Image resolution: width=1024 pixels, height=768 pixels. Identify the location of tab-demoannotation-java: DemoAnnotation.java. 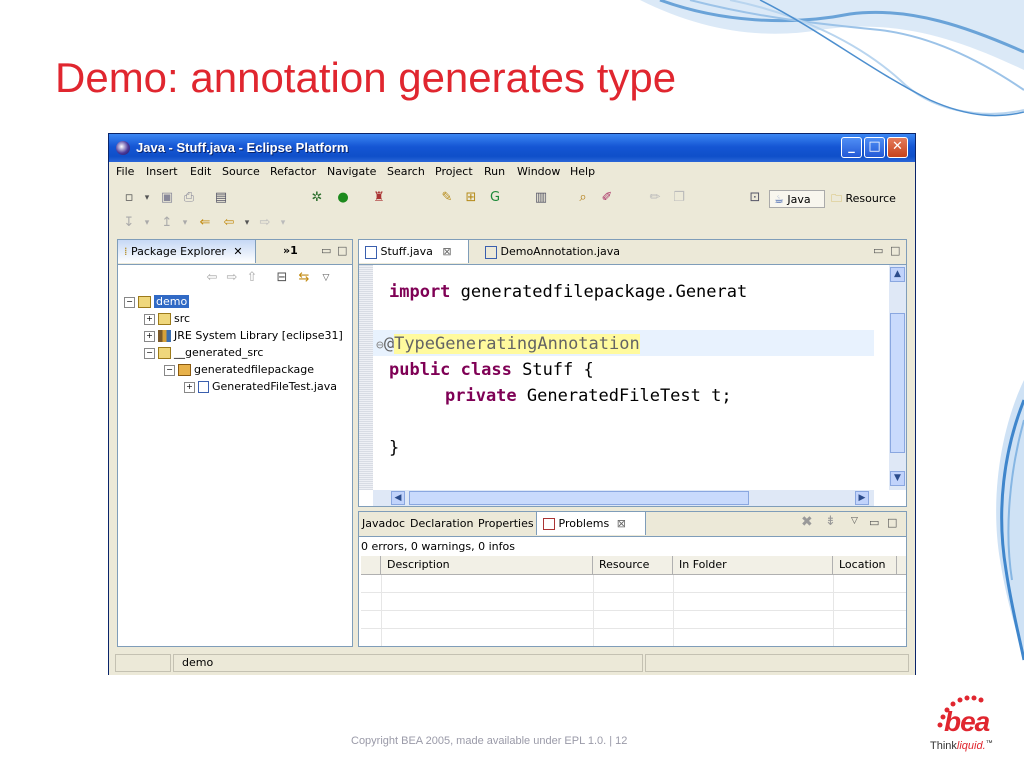
(552, 251).